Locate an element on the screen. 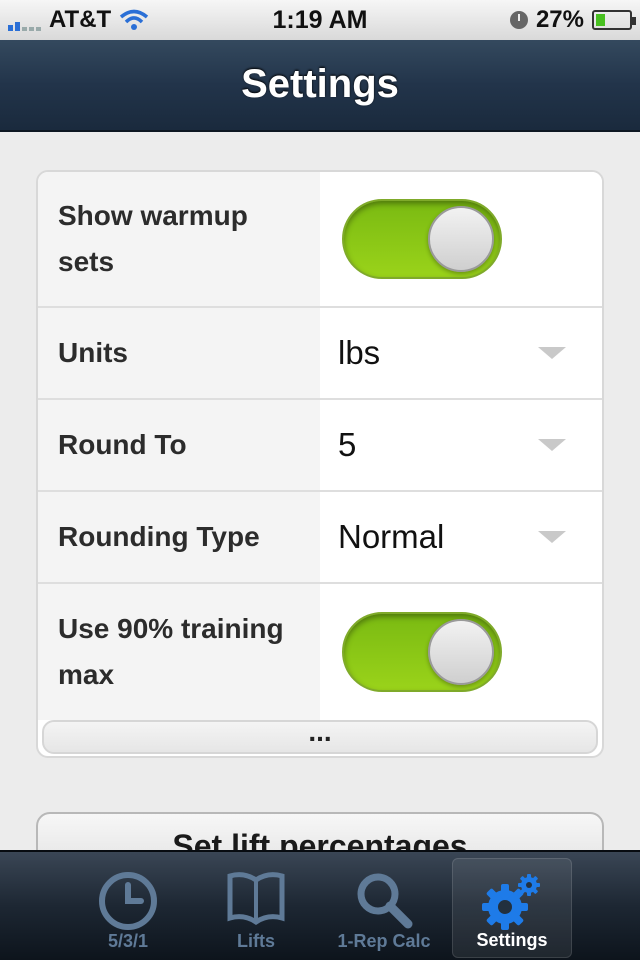 This screenshot has width=640, height=960. row-training-max: Use 90% training max is located at coordinates (320, 652).